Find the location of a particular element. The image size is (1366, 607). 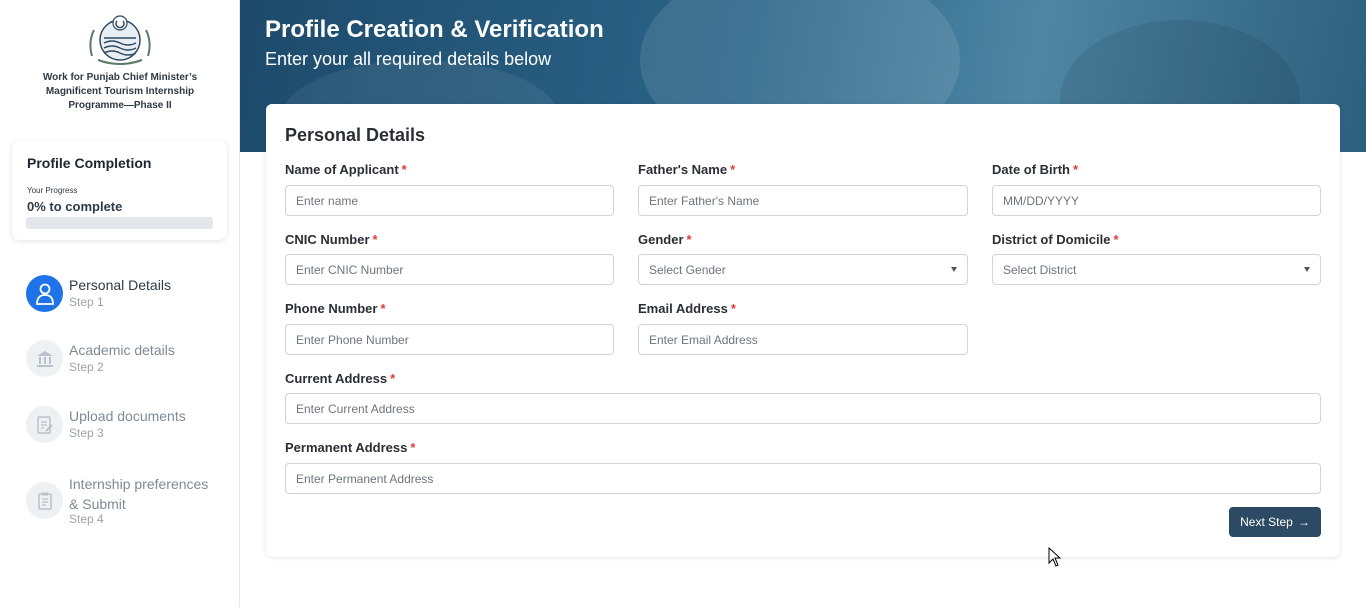

name-label: Name of Applicant * is located at coordinates (346, 169).